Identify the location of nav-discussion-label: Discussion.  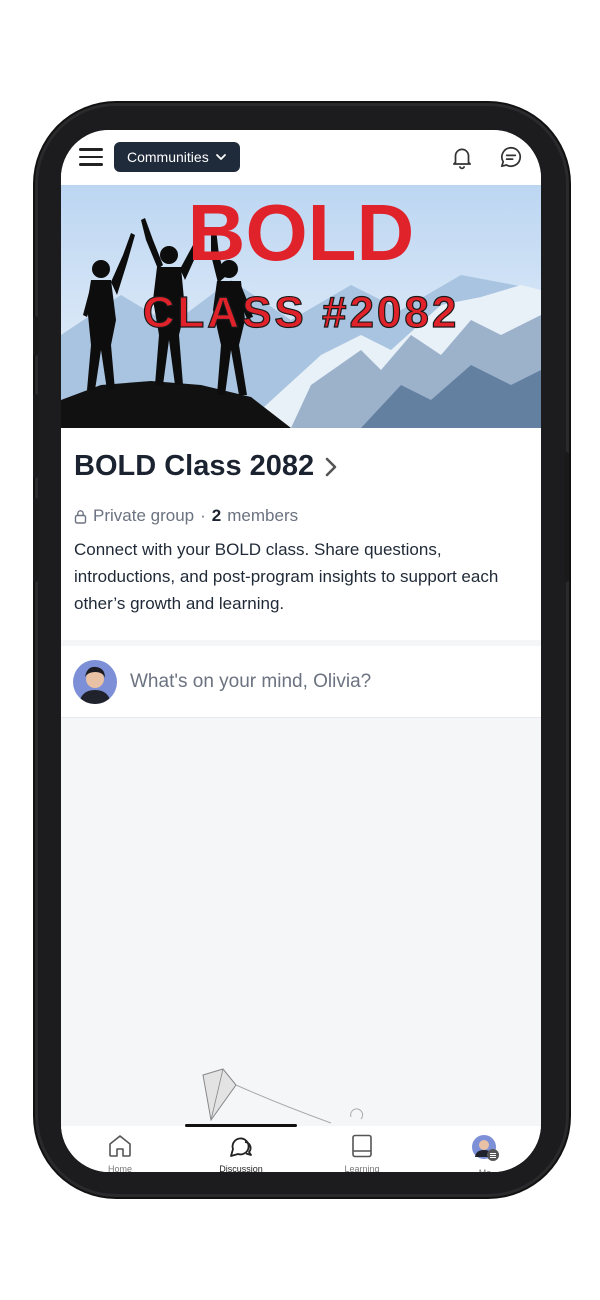
(241, 1168).